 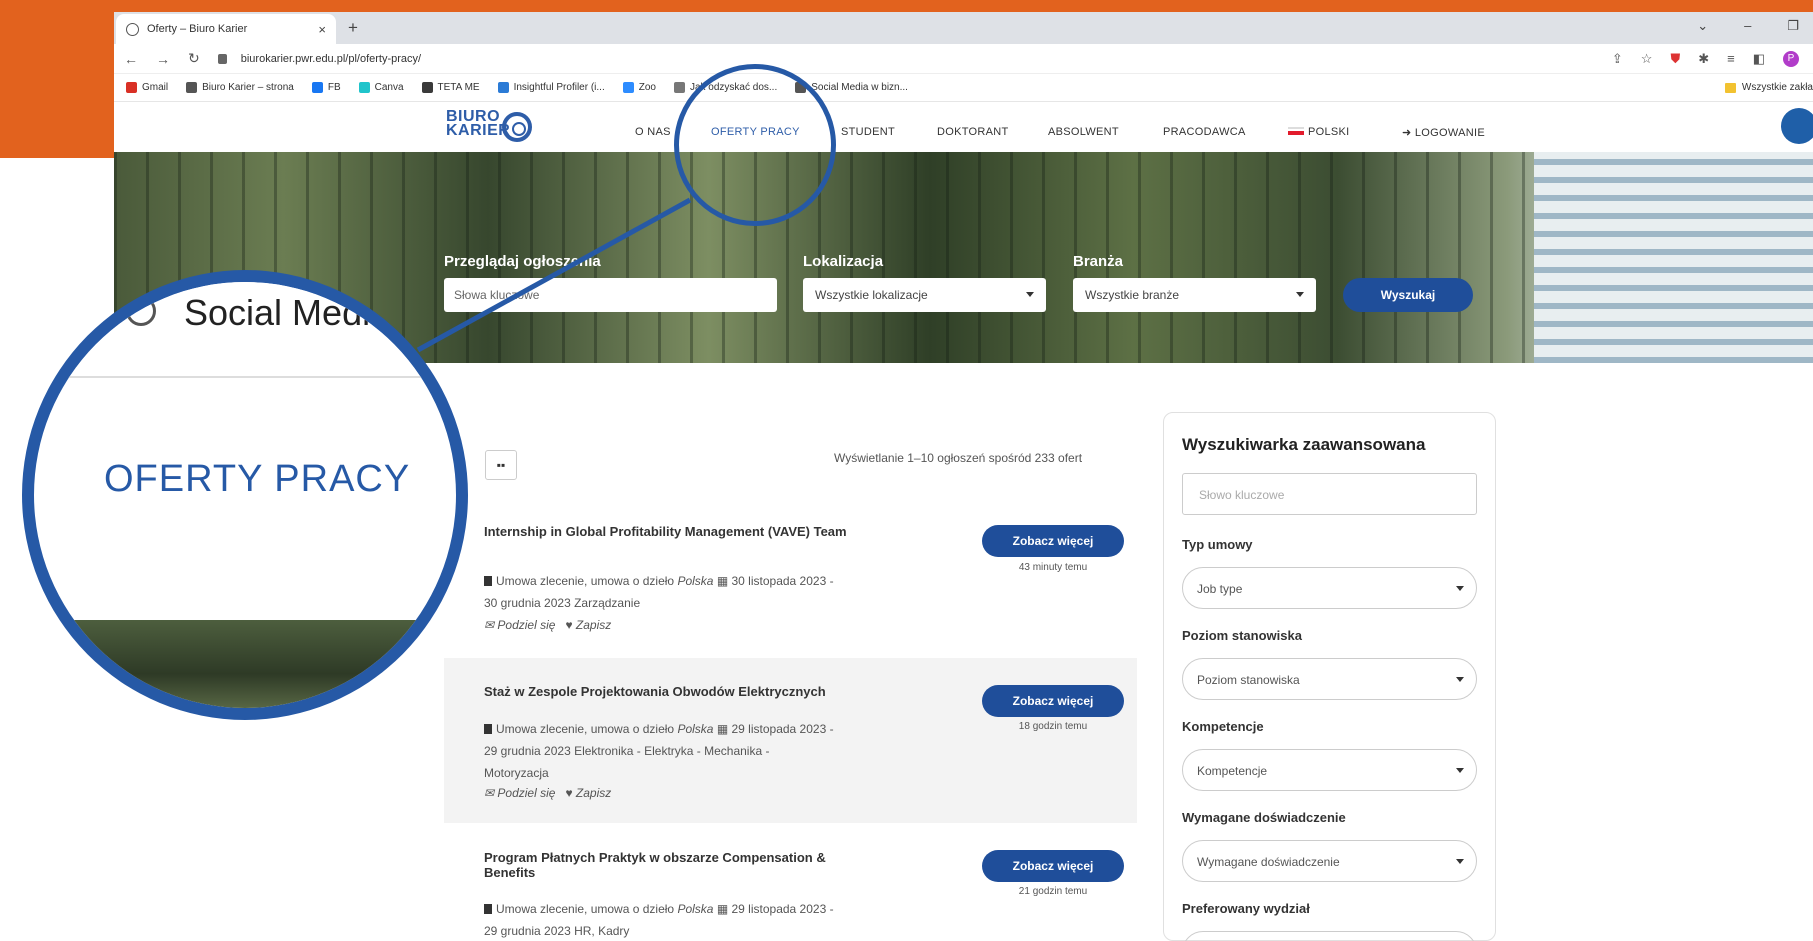 What do you see at coordinates (277, 312) in the screenshot?
I see `magnified-social-text: Social Medi` at bounding box center [277, 312].